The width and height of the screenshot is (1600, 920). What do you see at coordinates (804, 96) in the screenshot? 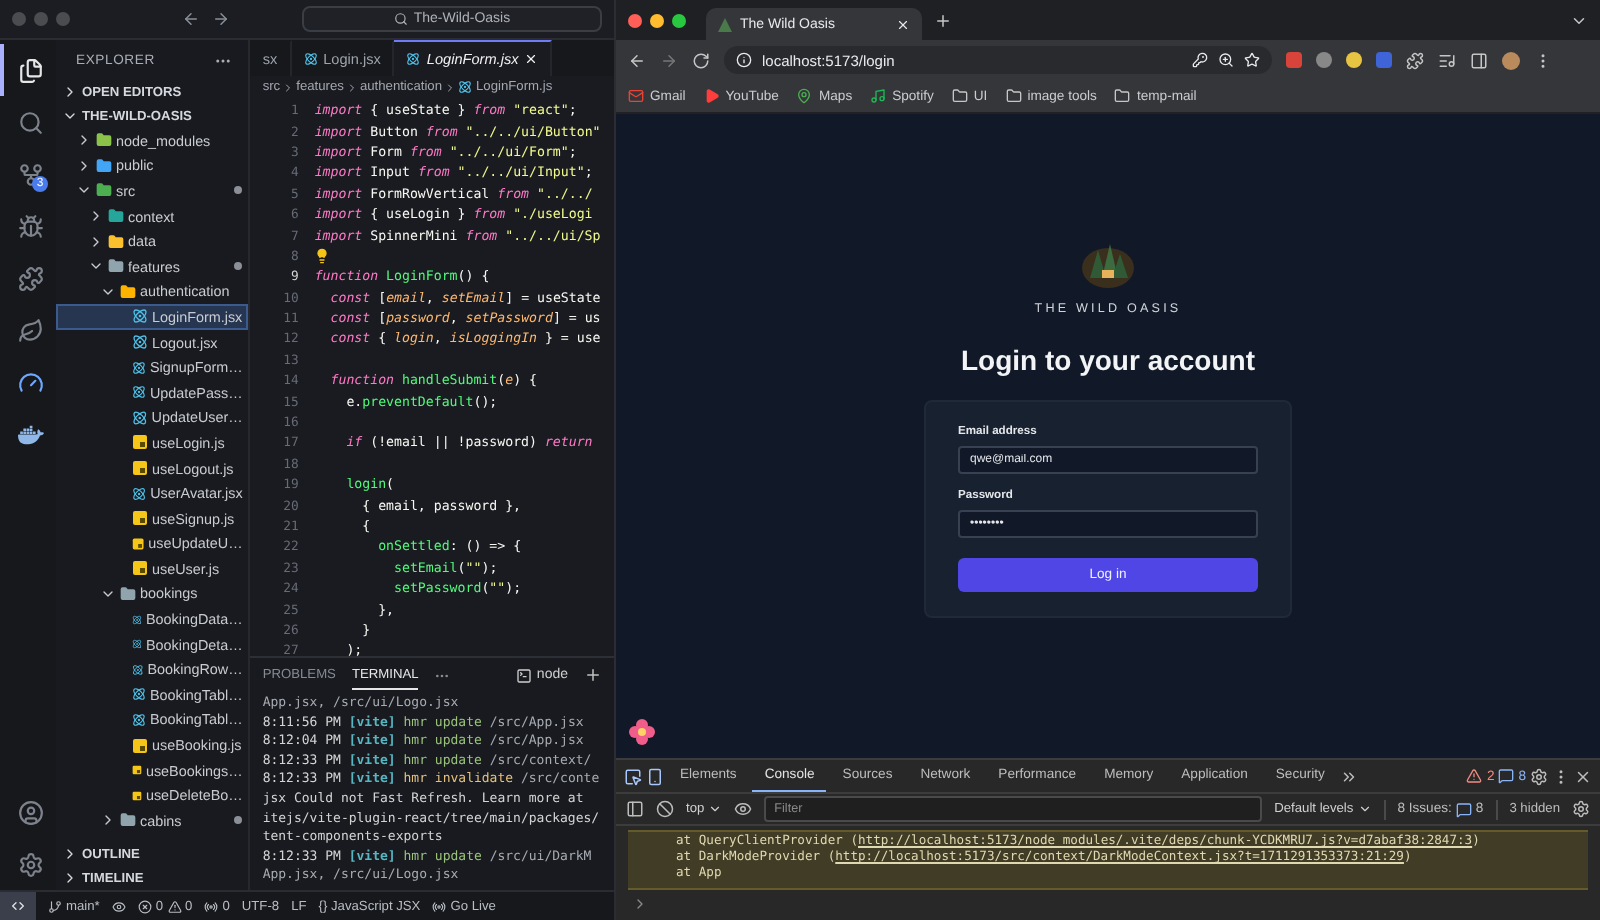
I see `map-pin-icon` at bounding box center [804, 96].